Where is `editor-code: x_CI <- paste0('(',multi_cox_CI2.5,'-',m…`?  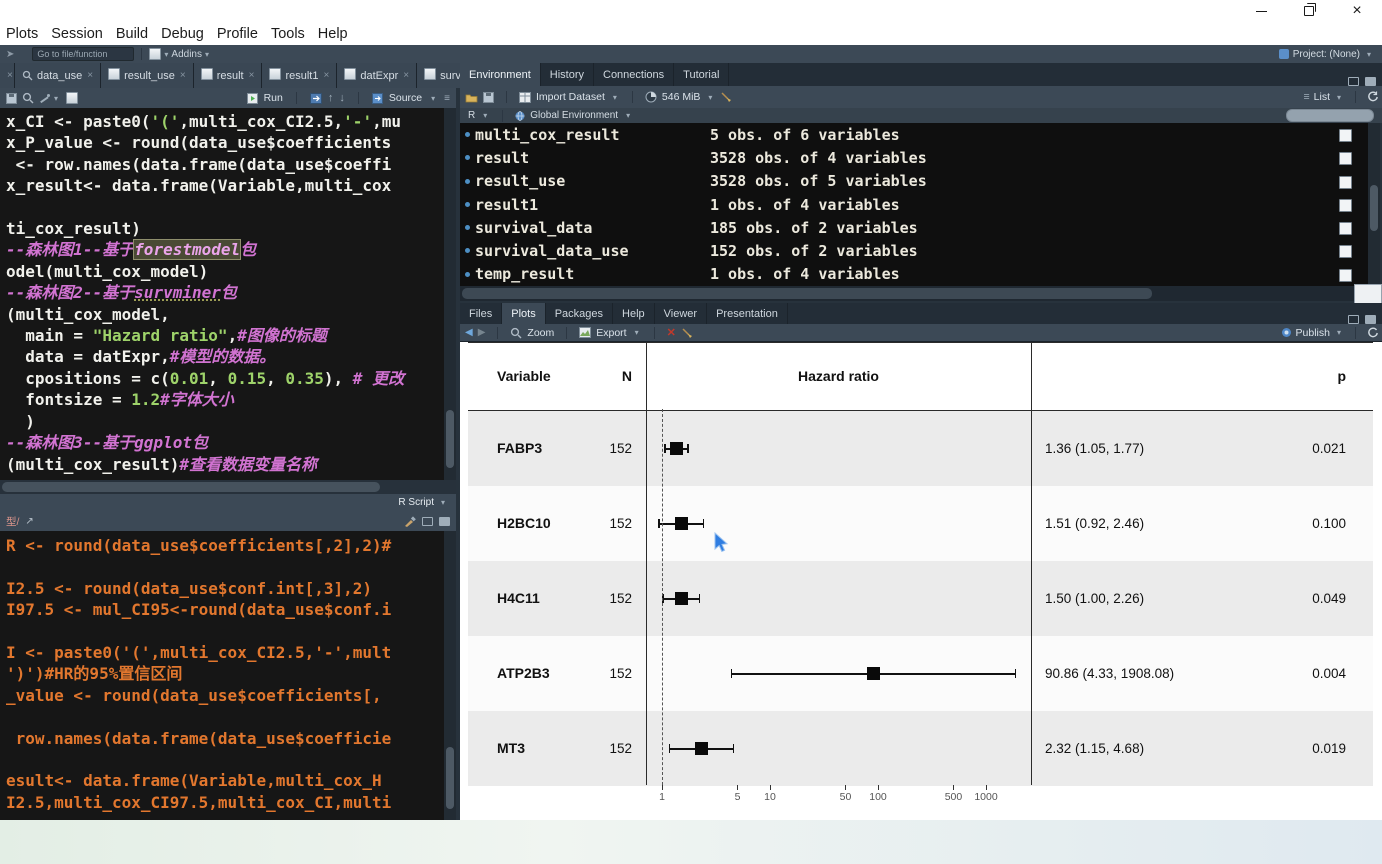 editor-code: x_CI <- paste0('(',multi_cox_CI2.5,'-',m… is located at coordinates (222, 294).